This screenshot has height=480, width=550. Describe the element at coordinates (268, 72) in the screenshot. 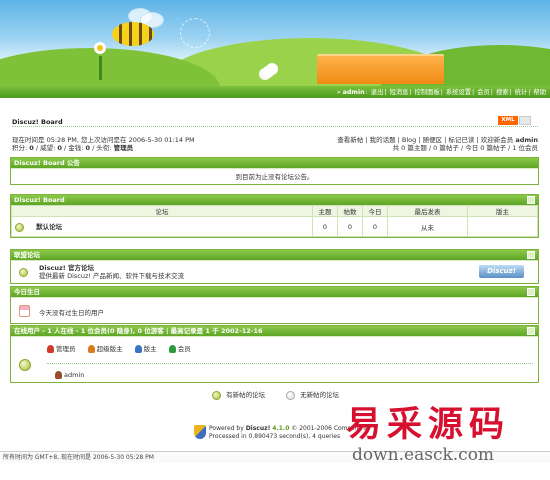

I see `daisy-icon` at that location.